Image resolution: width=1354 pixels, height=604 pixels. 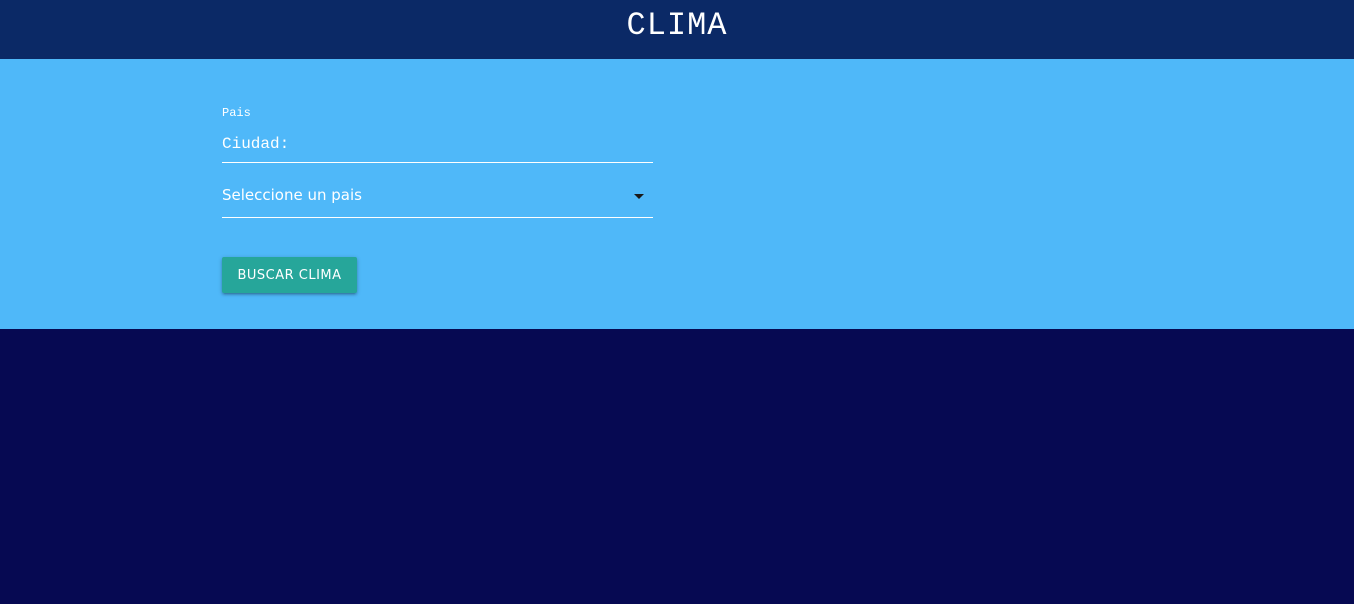 What do you see at coordinates (437, 198) in the screenshot?
I see `country-select: Seleccione un pais` at bounding box center [437, 198].